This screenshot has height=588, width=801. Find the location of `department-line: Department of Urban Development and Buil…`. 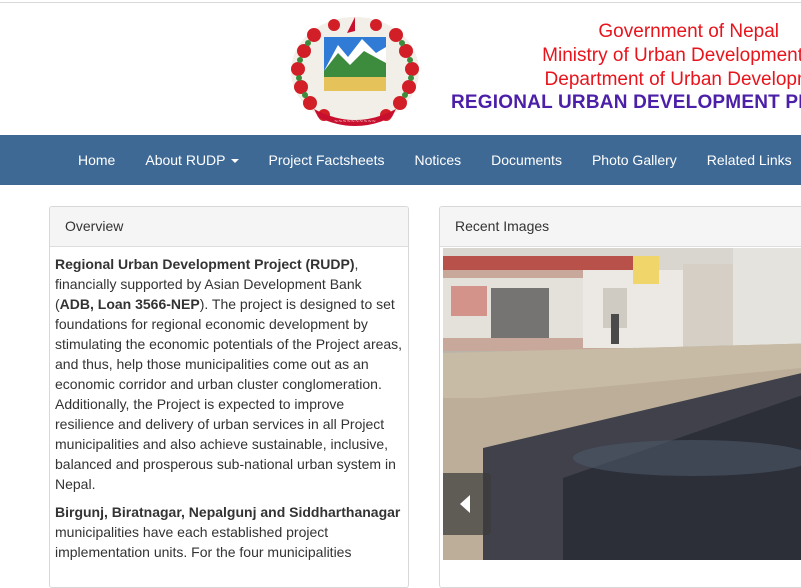

department-line: Department of Urban Development and Buil… is located at coordinates (672, 79).